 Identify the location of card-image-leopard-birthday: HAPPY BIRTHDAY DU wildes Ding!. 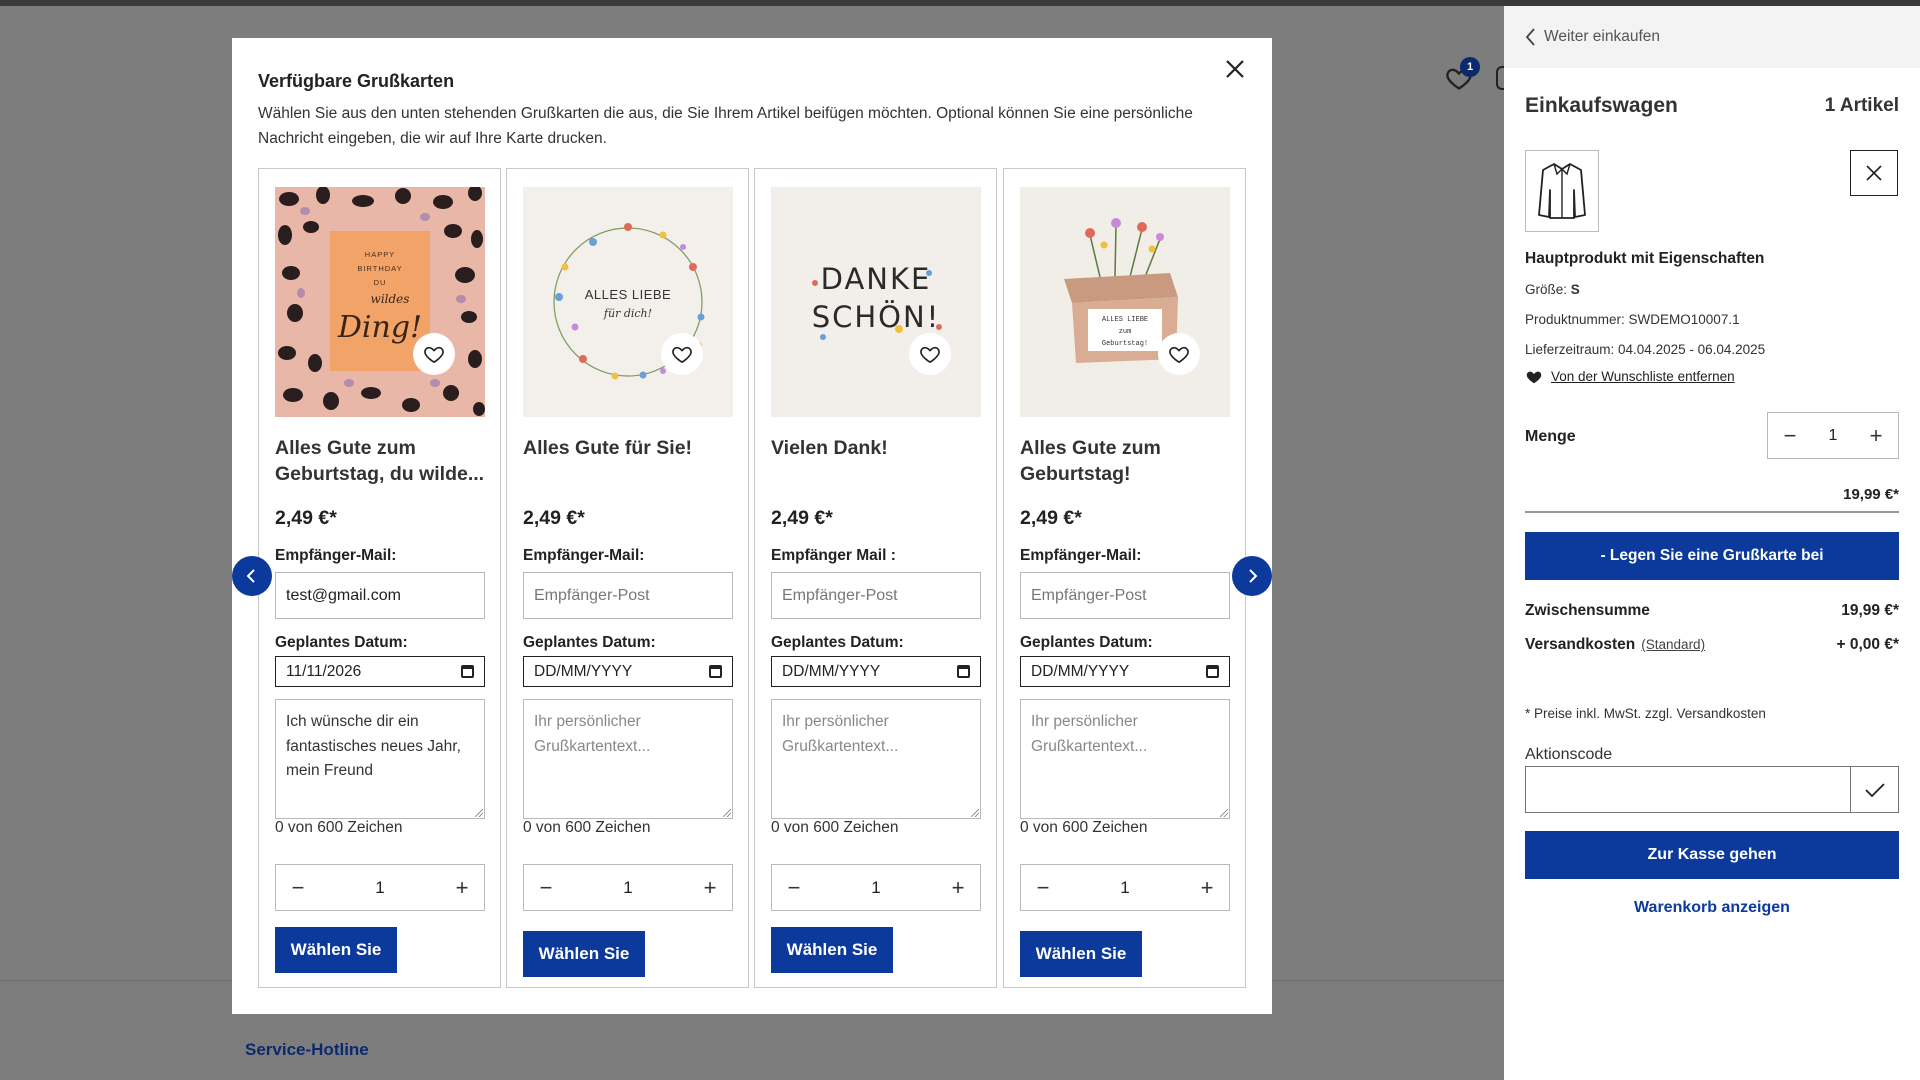
(380, 302).